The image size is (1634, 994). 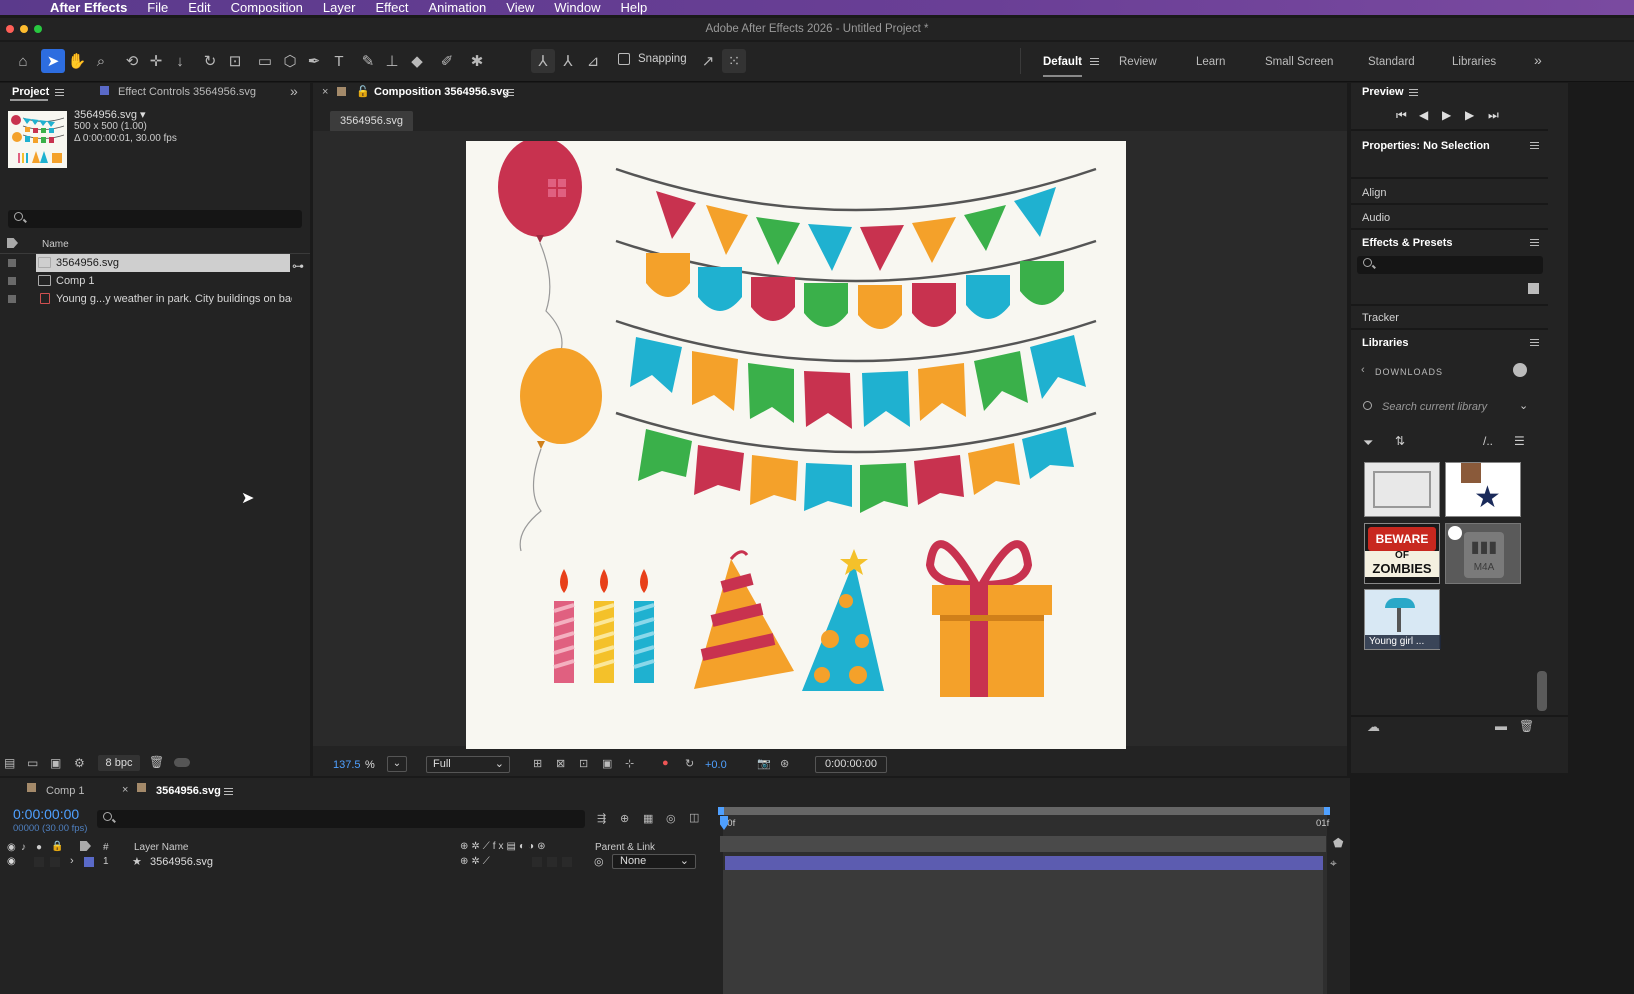 What do you see at coordinates (1138, 62) in the screenshot?
I see `workspace-review: Review` at bounding box center [1138, 62].